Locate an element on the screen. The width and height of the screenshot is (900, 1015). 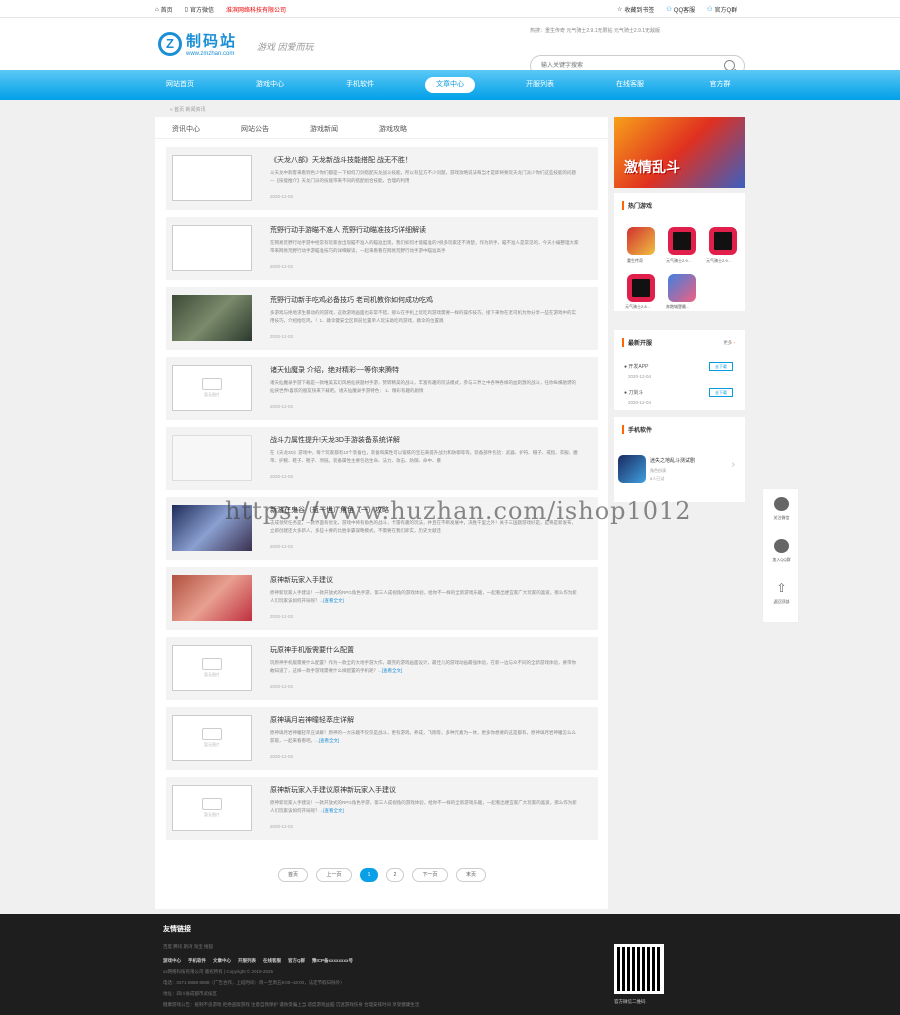
nav-group: 官方群 is located at coordinates (720, 85).